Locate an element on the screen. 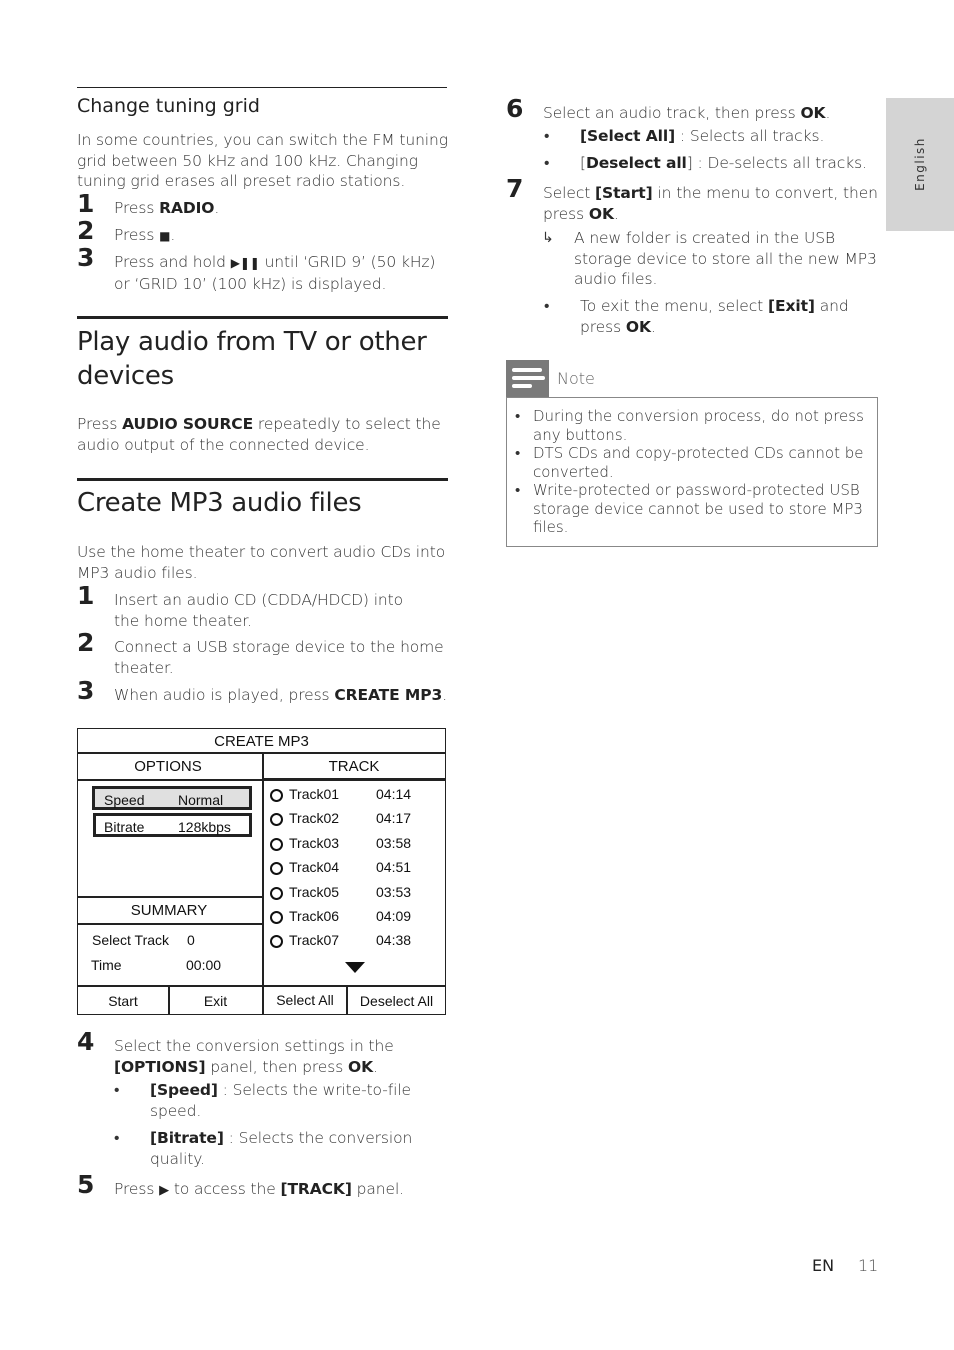 This screenshot has height=1350, width=954. track-name: Track05 is located at coordinates (314, 891).